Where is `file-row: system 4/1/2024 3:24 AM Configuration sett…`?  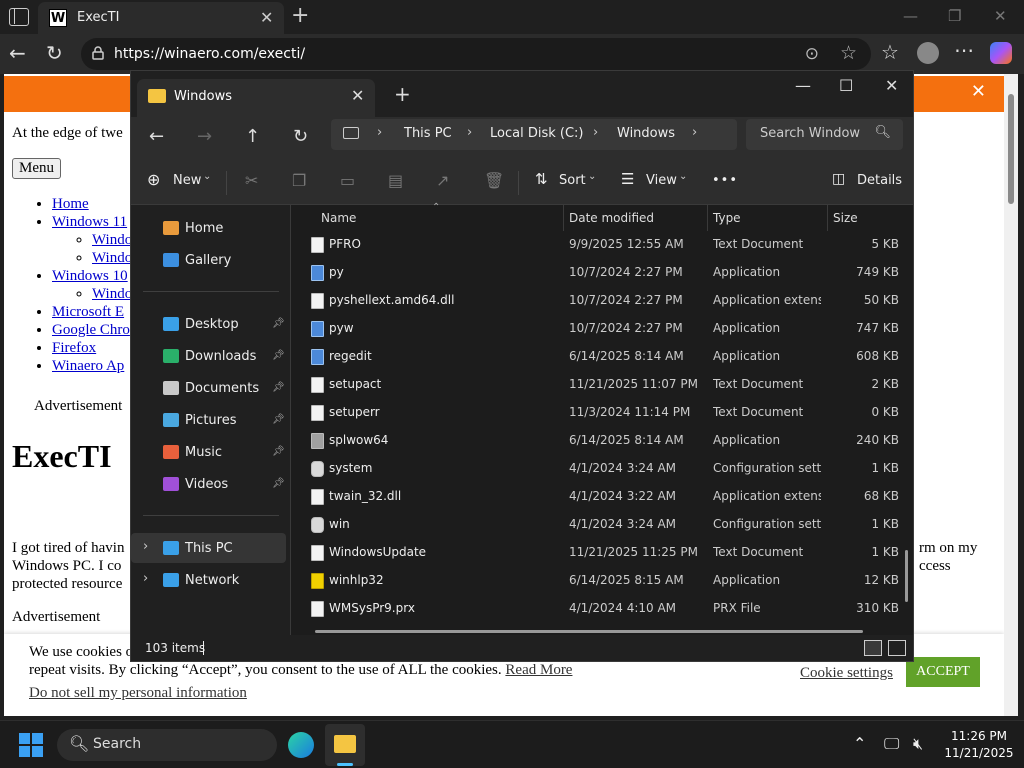 file-row: system 4/1/2024 3:24 AM Configuration sett… is located at coordinates (597, 469).